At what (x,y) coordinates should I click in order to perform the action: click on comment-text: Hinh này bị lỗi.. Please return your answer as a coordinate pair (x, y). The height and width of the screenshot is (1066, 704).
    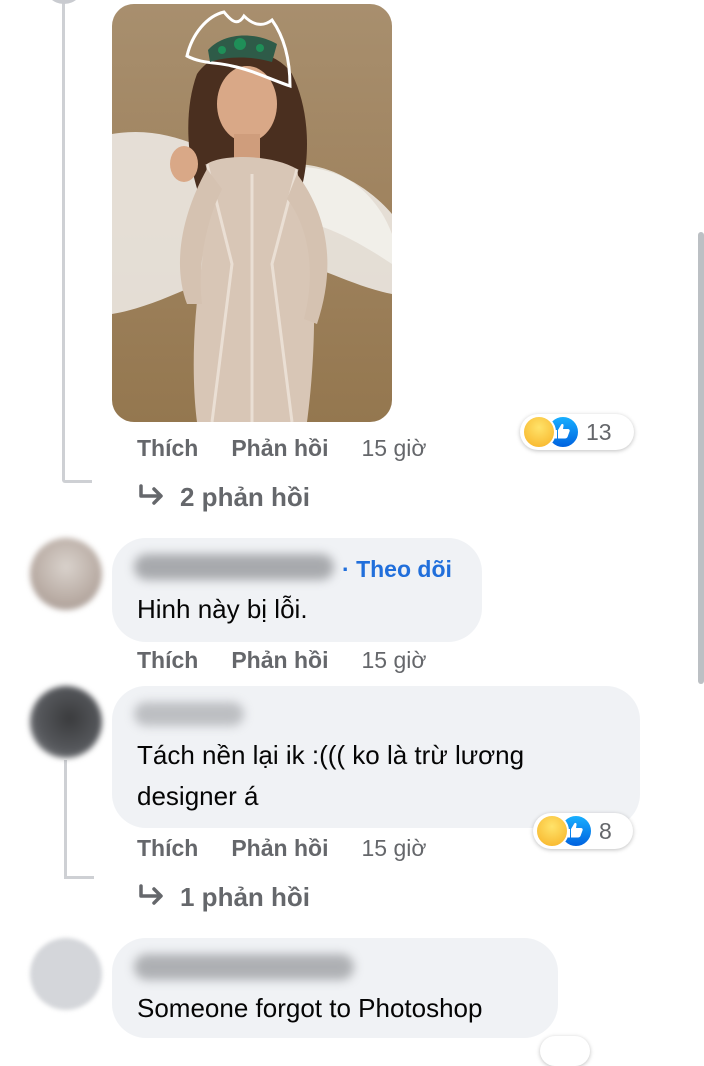
    Looking at the image, I should click on (222, 609).